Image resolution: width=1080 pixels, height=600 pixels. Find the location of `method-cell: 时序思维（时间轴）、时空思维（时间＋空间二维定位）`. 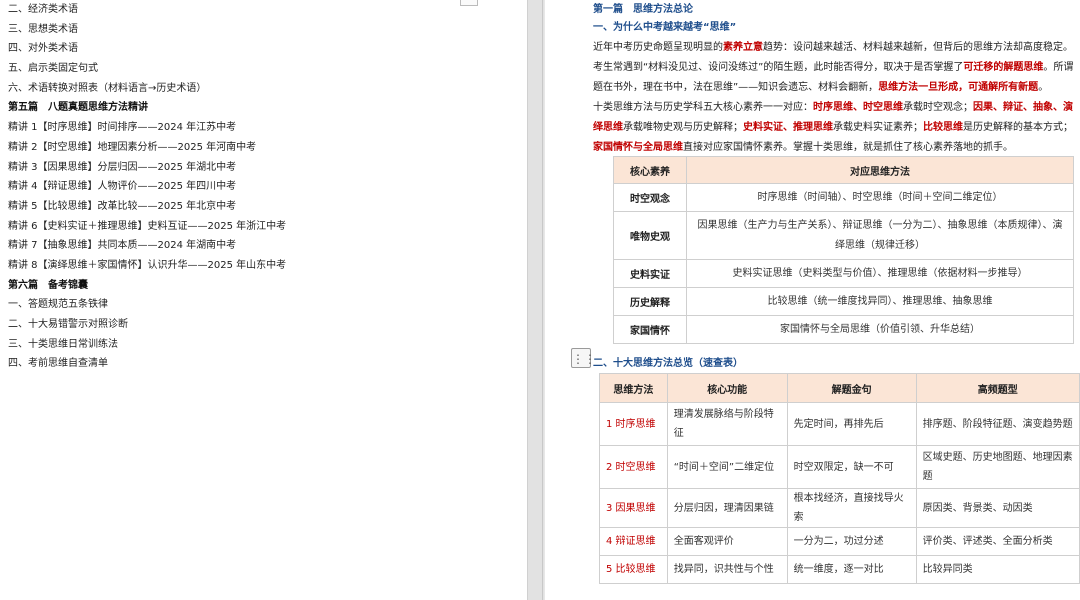

method-cell: 时序思维（时间轴）、时空思维（时间＋空间二维定位） is located at coordinates (880, 197).